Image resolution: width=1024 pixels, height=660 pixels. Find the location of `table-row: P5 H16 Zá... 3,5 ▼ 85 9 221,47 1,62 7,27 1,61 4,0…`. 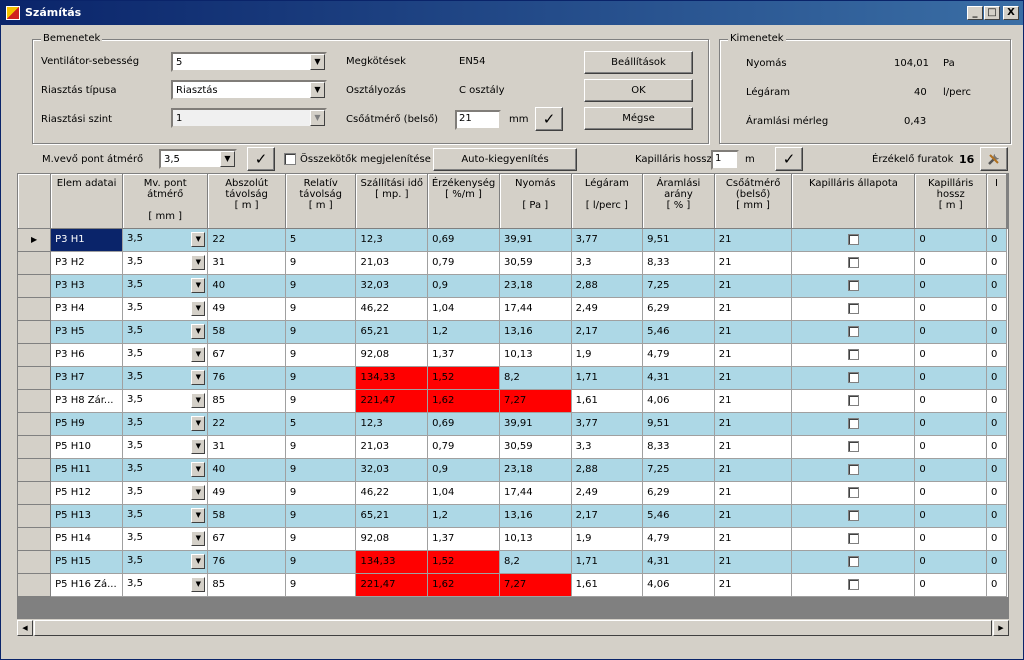

table-row: P5 H16 Zá... 3,5 ▼ 85 9 221,47 1,62 7,27 1,61 4,0… is located at coordinates (513, 585).